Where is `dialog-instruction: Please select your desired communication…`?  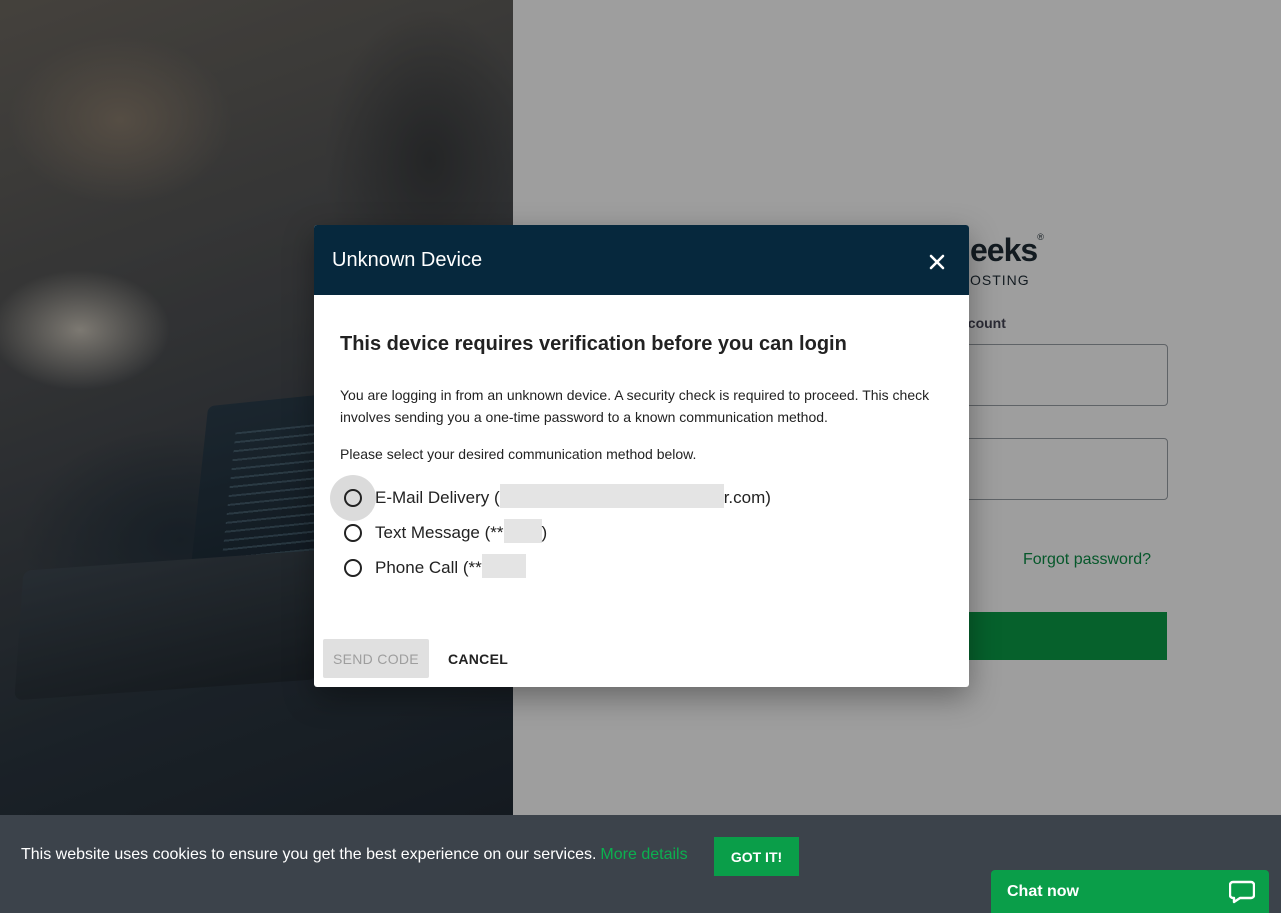
dialog-instruction: Please select your desired communication… is located at coordinates (518, 454).